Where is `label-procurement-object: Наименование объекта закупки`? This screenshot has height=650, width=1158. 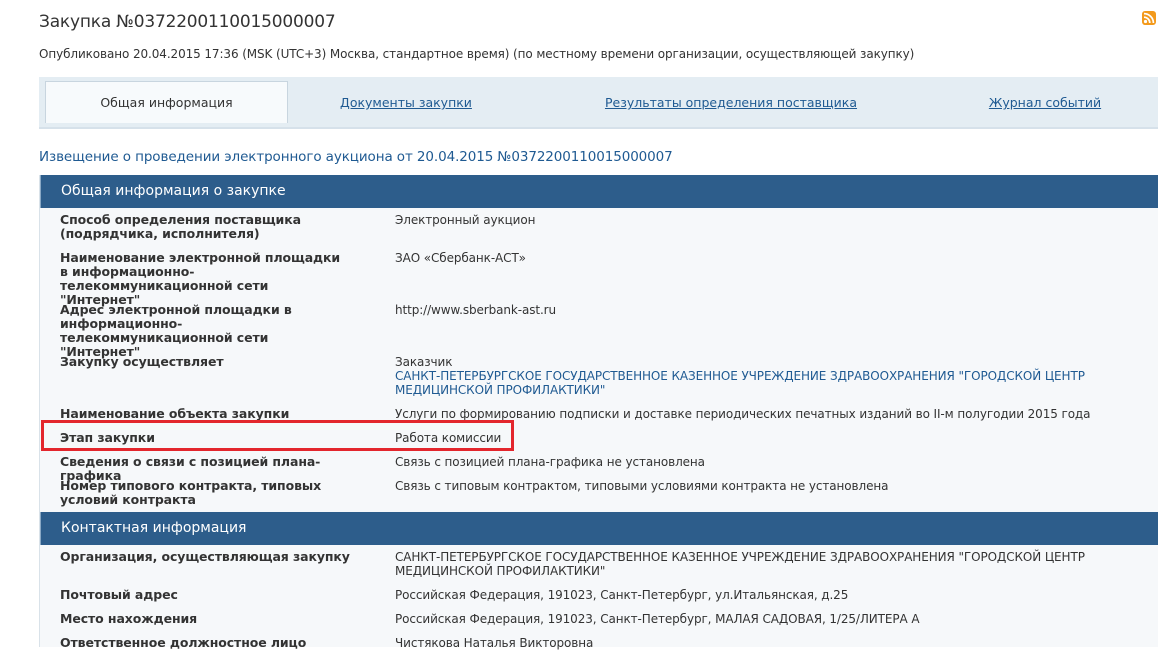 label-procurement-object: Наименование объекта закупки is located at coordinates (175, 413).